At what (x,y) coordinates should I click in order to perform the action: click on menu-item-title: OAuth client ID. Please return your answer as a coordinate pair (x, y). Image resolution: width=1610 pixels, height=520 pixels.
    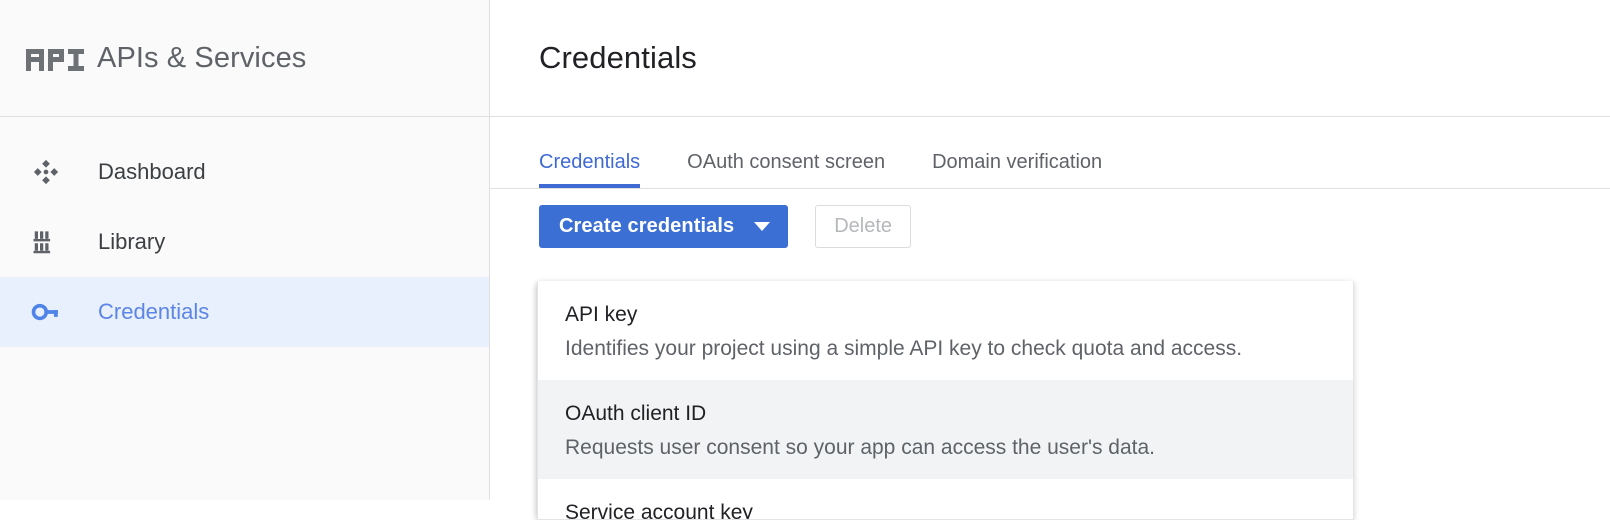
    Looking at the image, I should click on (636, 414).